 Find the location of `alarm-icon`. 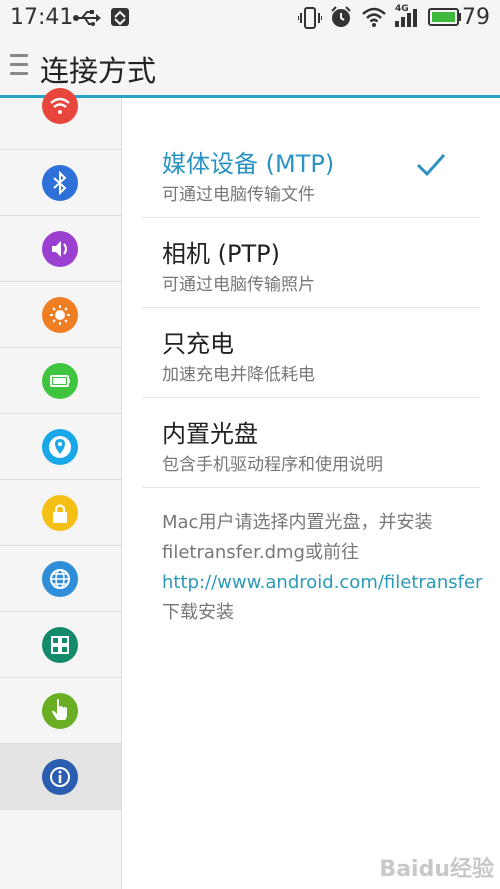

alarm-icon is located at coordinates (341, 19).